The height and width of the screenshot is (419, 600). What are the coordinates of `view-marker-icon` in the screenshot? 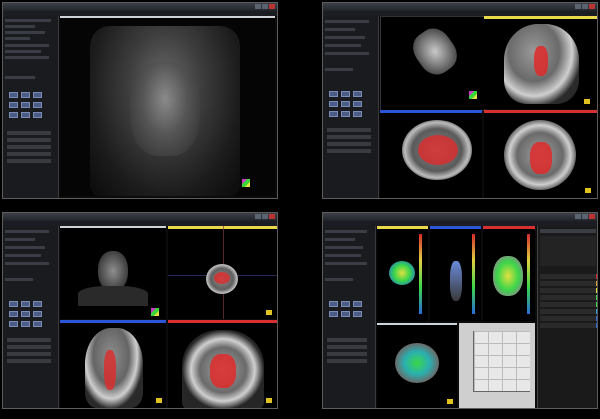 It's located at (269, 400).